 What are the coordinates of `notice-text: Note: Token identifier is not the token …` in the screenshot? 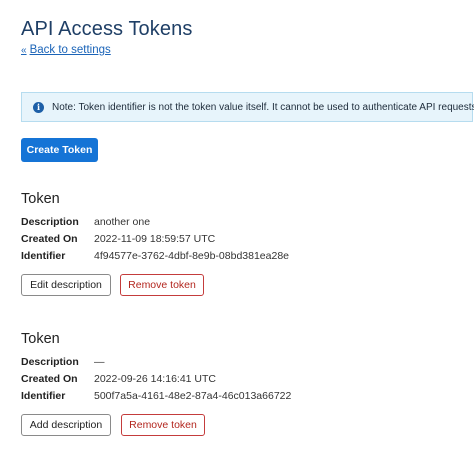 It's located at (263, 107).